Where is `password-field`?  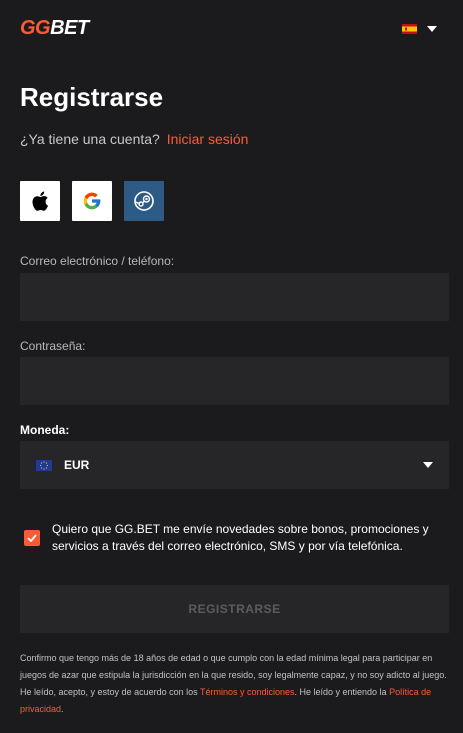 password-field is located at coordinates (234, 381).